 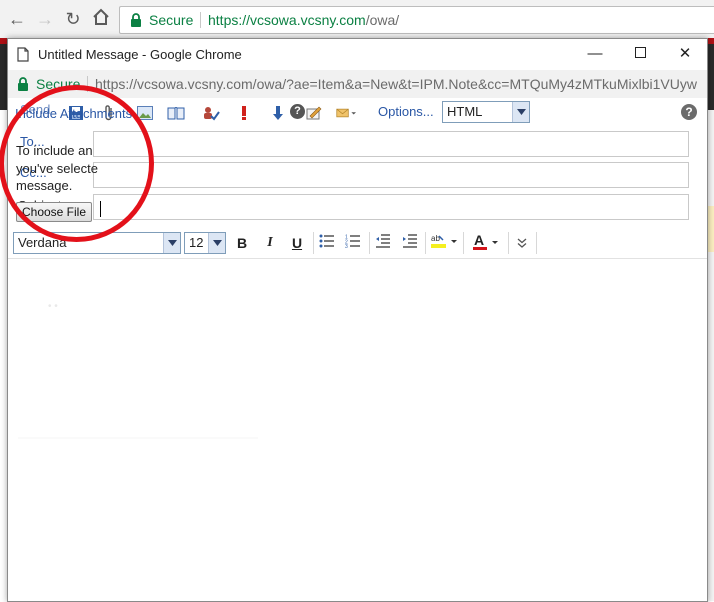 What do you see at coordinates (145, 113) in the screenshot?
I see `insert-image-icon` at bounding box center [145, 113].